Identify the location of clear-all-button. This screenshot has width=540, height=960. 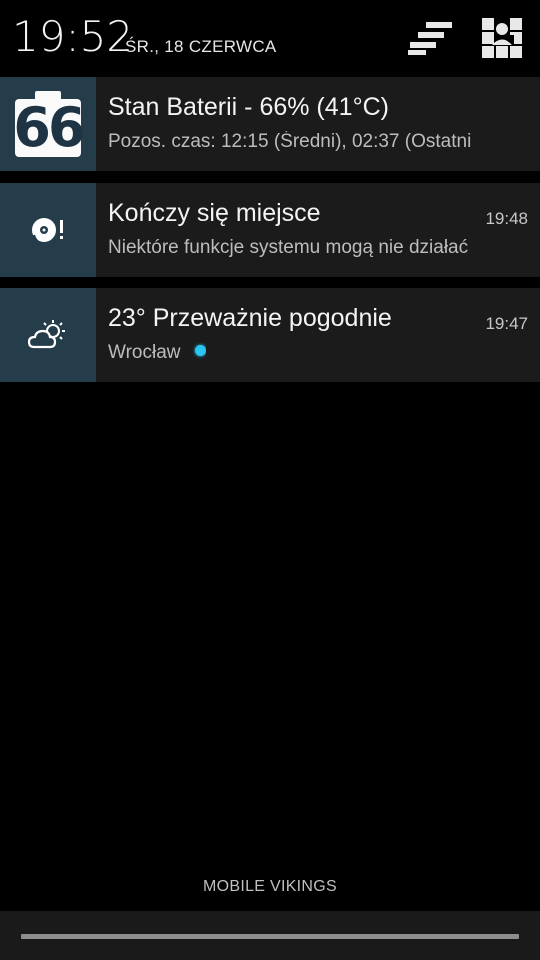
(430, 38).